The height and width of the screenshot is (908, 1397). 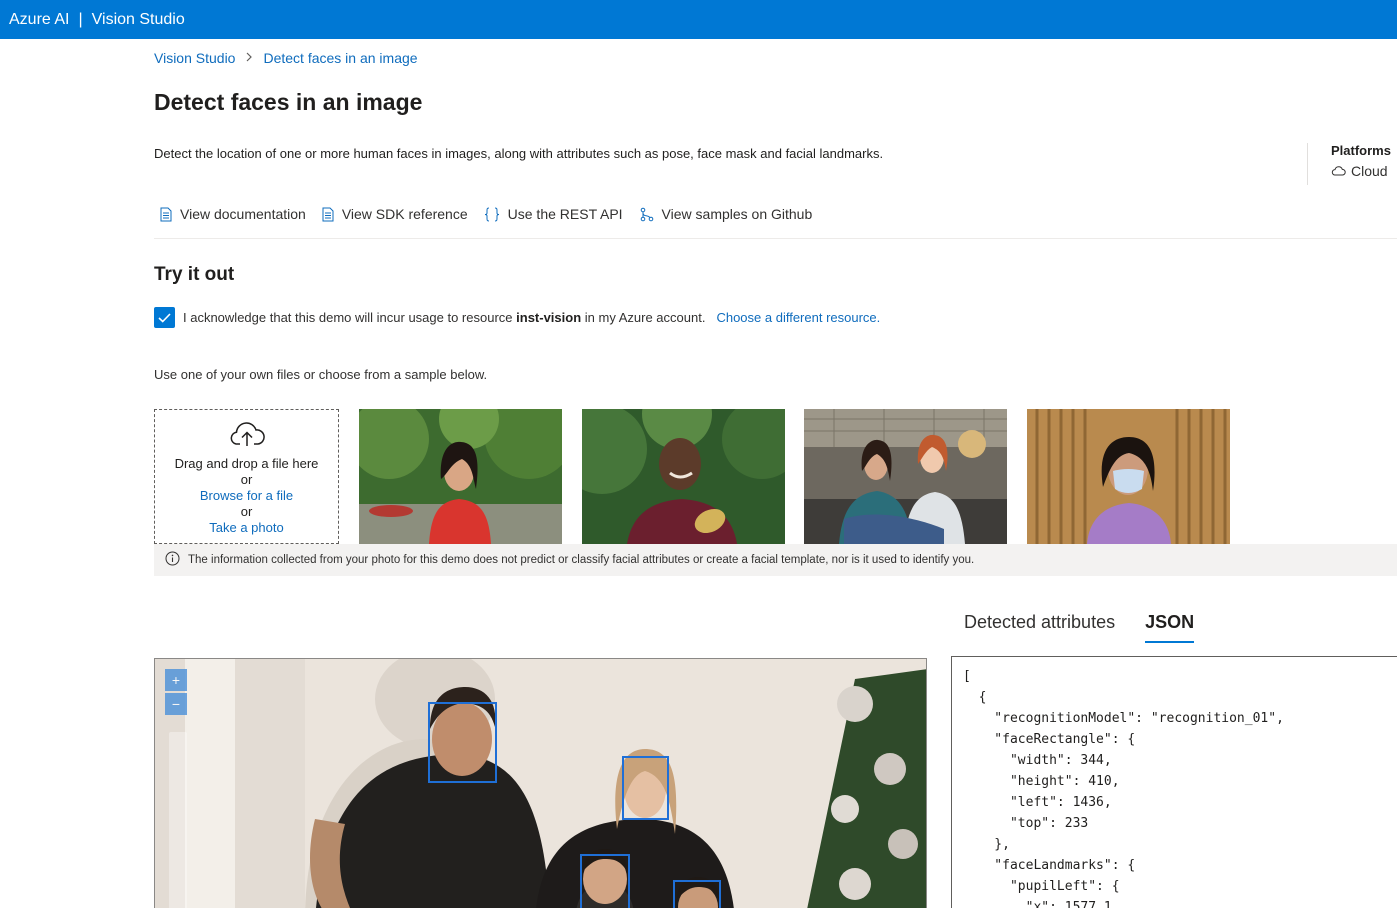 I want to click on platforms-cloud-label: Cloud, so click(x=1369, y=171).